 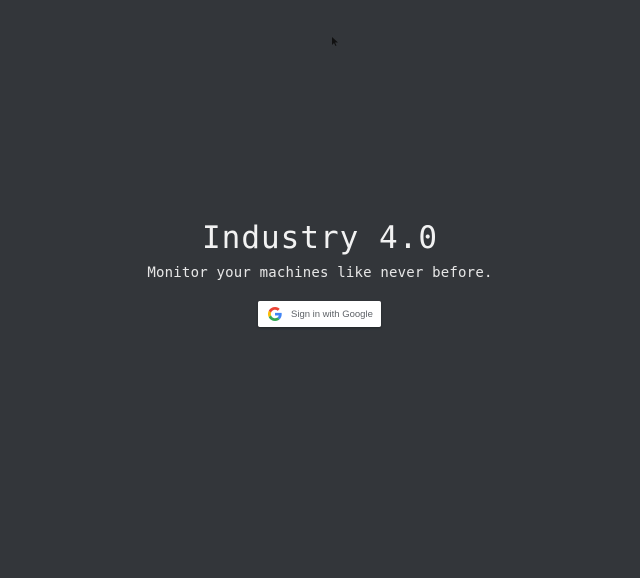 What do you see at coordinates (320, 273) in the screenshot?
I see `page-subtitle: Monitor your machines like never before.` at bounding box center [320, 273].